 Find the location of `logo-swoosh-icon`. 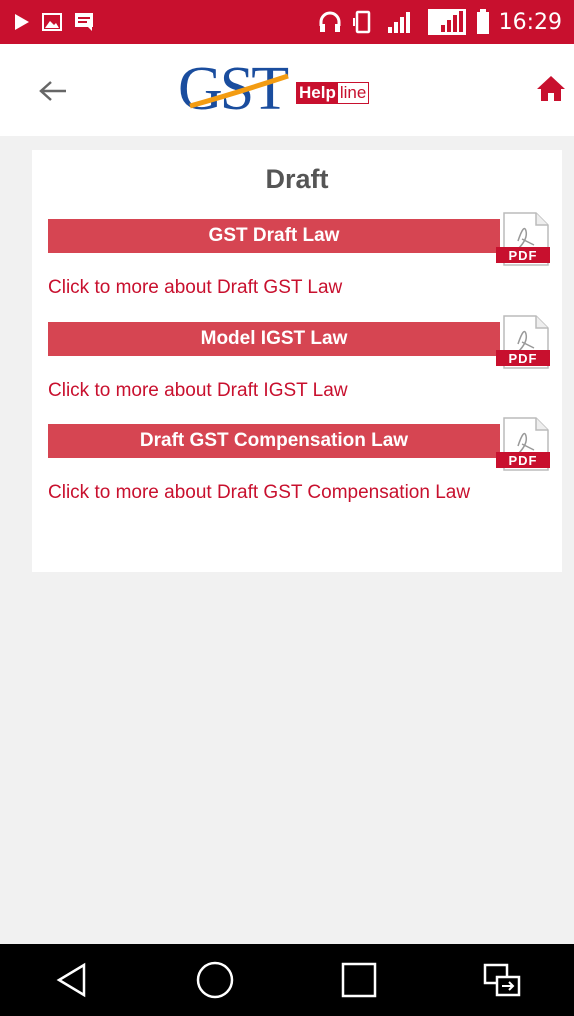

logo-swoosh-icon is located at coordinates (239, 91).